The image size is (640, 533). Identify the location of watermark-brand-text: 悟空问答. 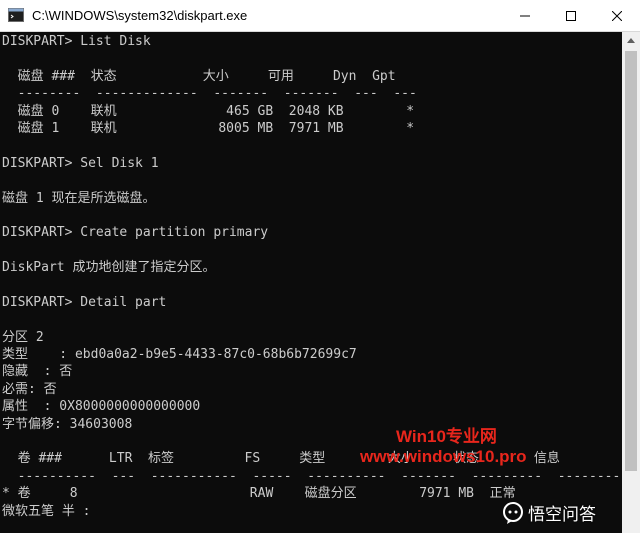
(562, 515).